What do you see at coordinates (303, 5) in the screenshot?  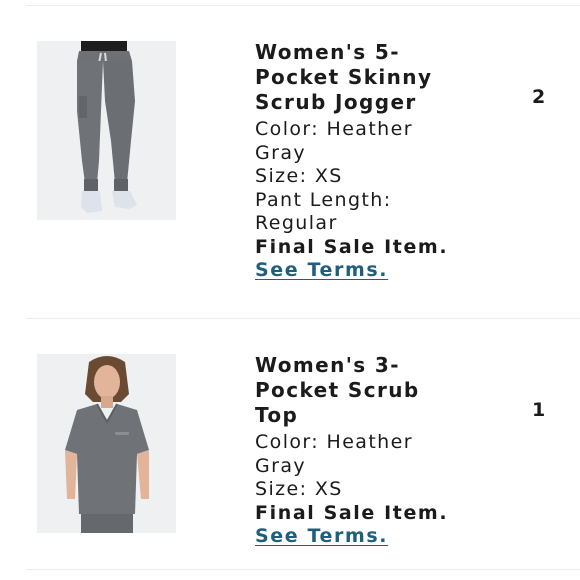 I see `top-divider` at bounding box center [303, 5].